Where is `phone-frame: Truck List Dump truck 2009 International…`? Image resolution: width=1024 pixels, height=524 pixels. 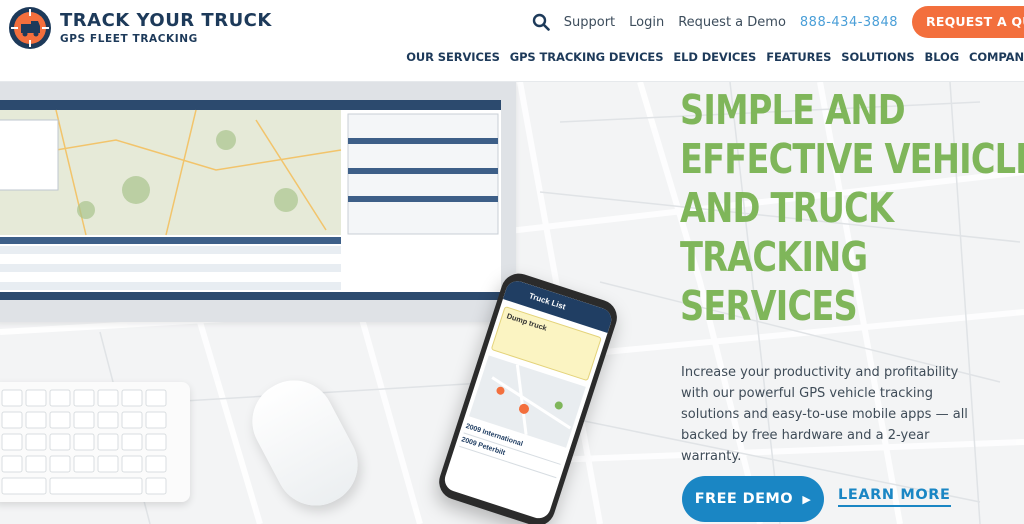 phone-frame: Truck List Dump truck 2009 International… is located at coordinates (528, 396).